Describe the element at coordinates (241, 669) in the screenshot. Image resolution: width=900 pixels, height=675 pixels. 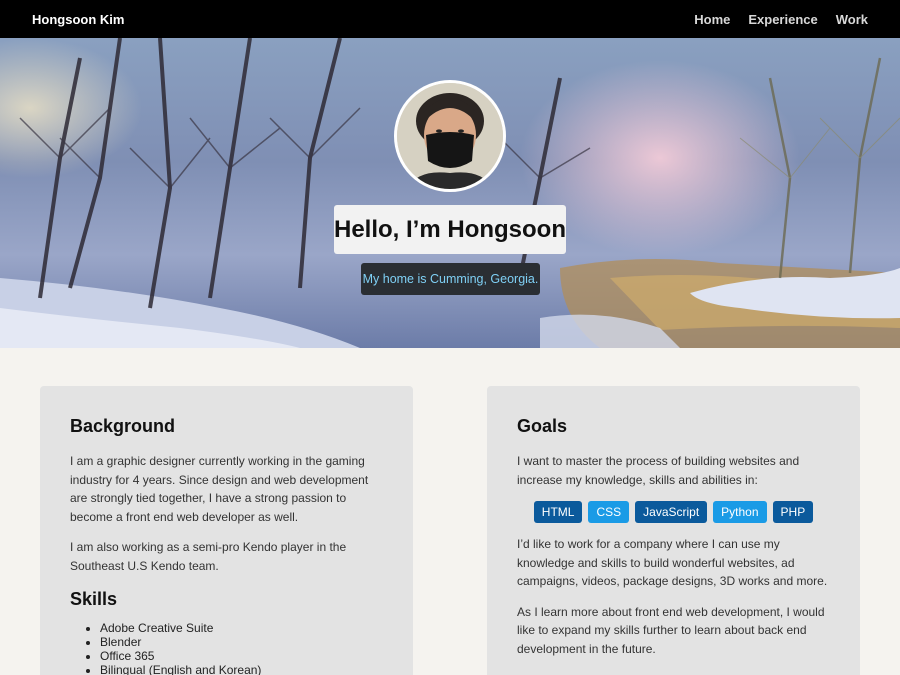
I see `list-item: Bilingual (English and Korean)` at that location.